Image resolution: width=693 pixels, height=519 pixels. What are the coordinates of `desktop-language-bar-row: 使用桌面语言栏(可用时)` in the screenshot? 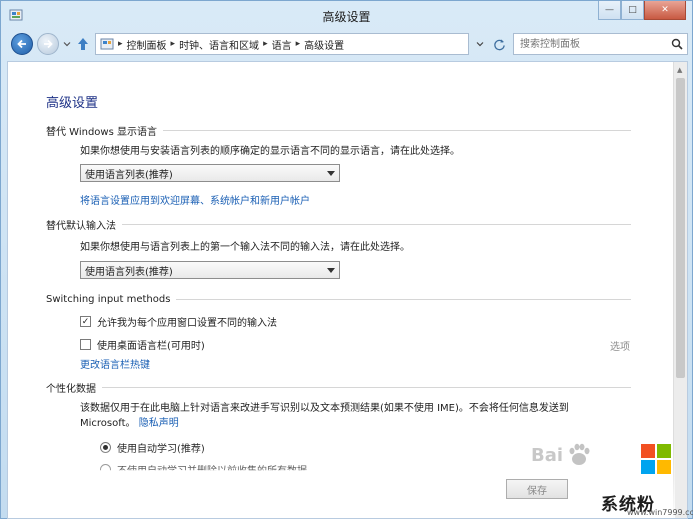 It's located at (142, 344).